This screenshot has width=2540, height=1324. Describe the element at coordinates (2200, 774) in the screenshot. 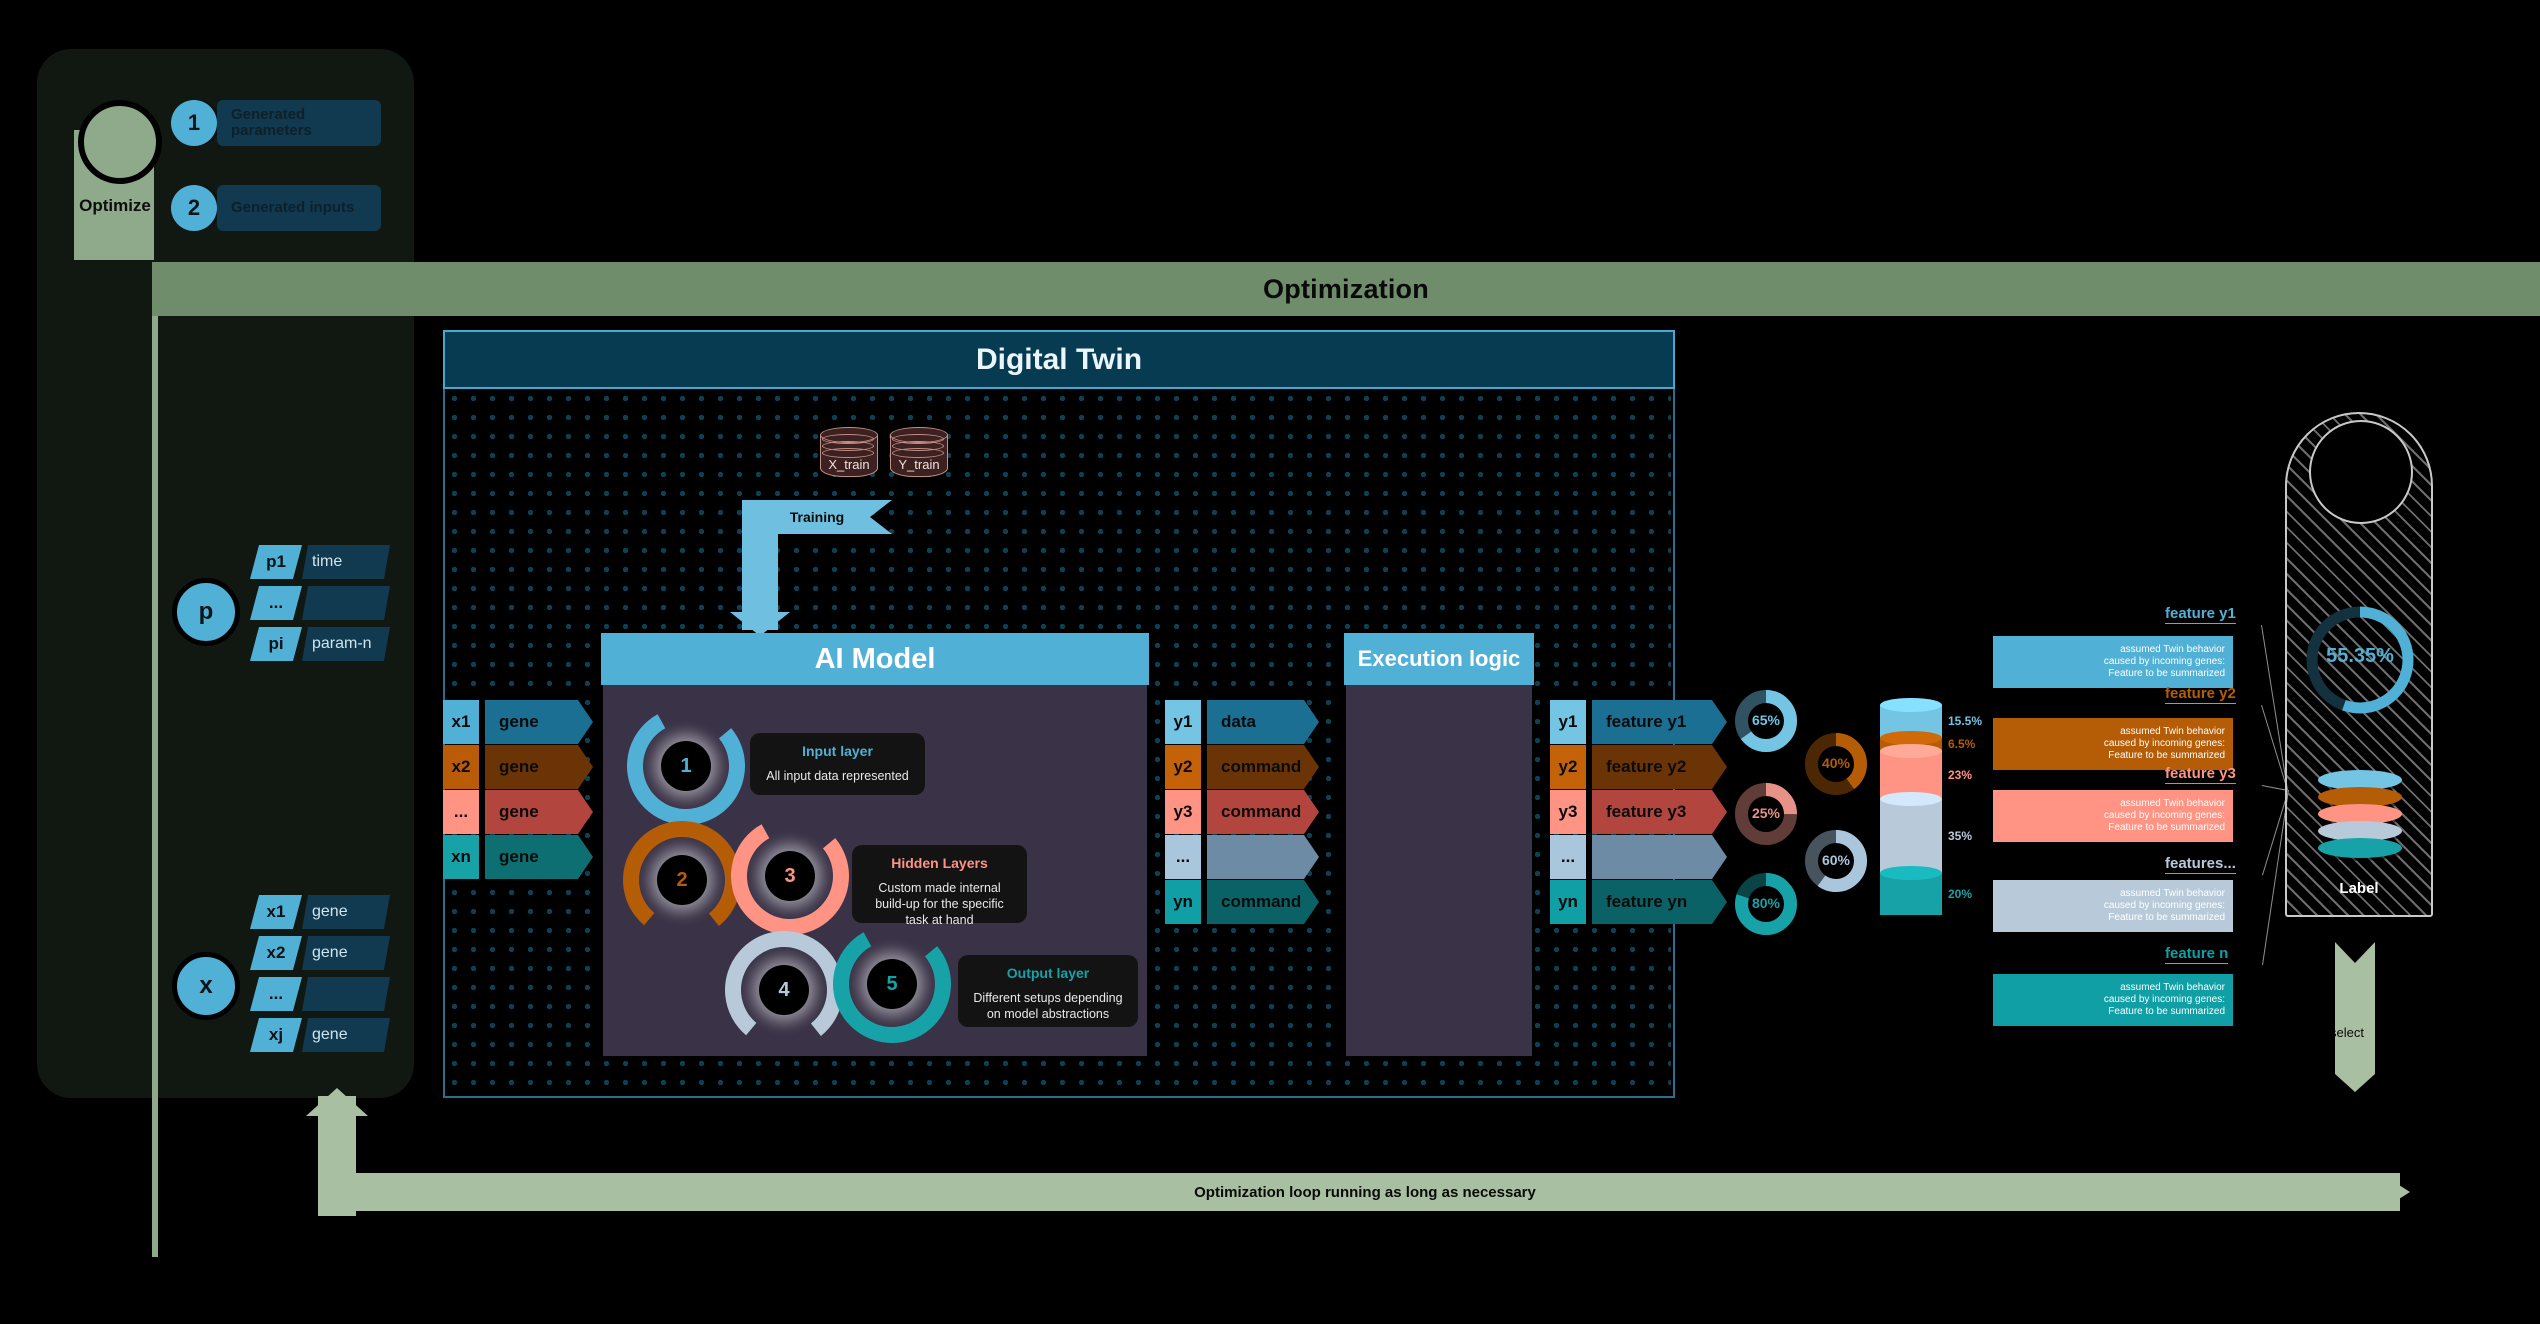

I see `feature-callout-title: feature y3` at that location.